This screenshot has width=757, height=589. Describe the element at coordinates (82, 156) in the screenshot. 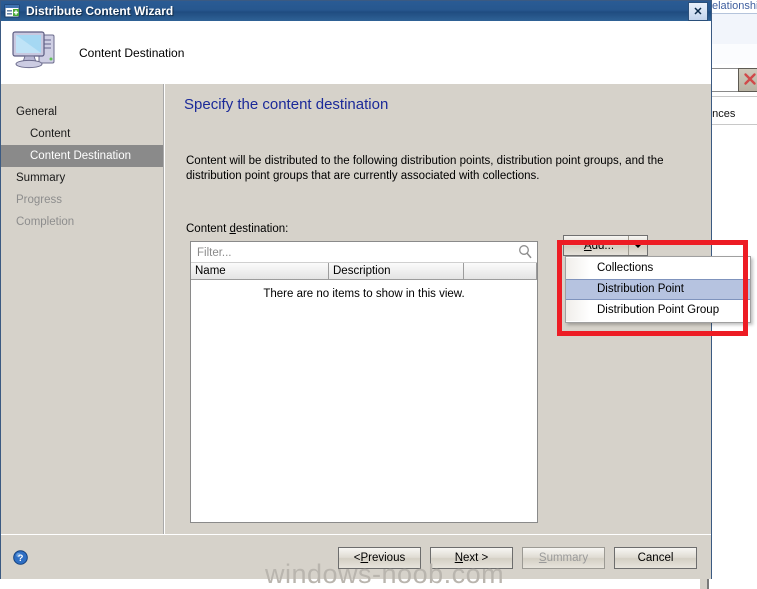

I see `sidebar-item-content-destination: Content Destination` at that location.